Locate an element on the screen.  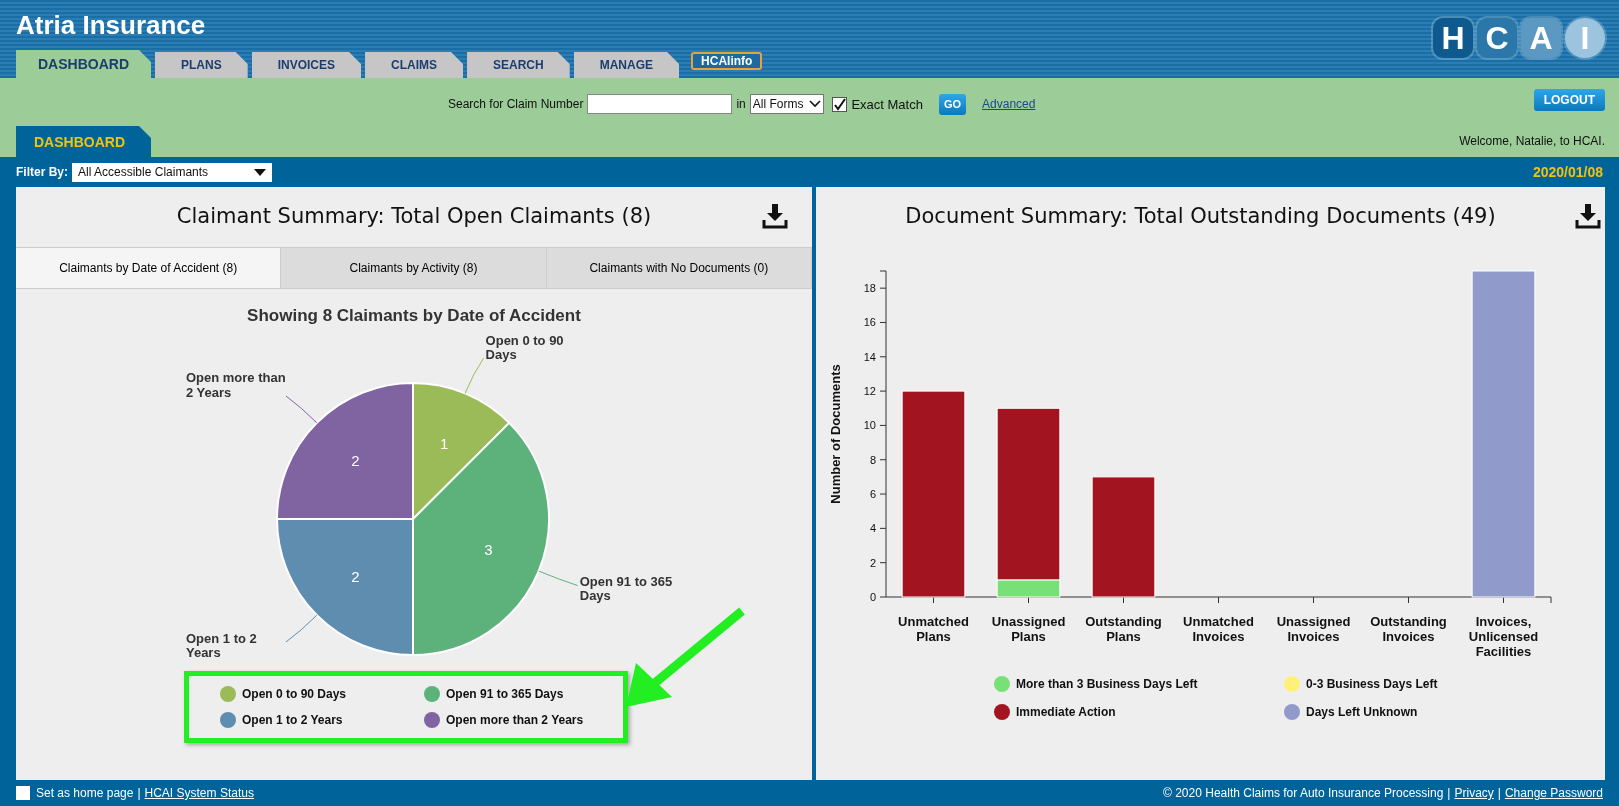
panel-tab: Claimants by Date of Accident (8) is located at coordinates (149, 268).